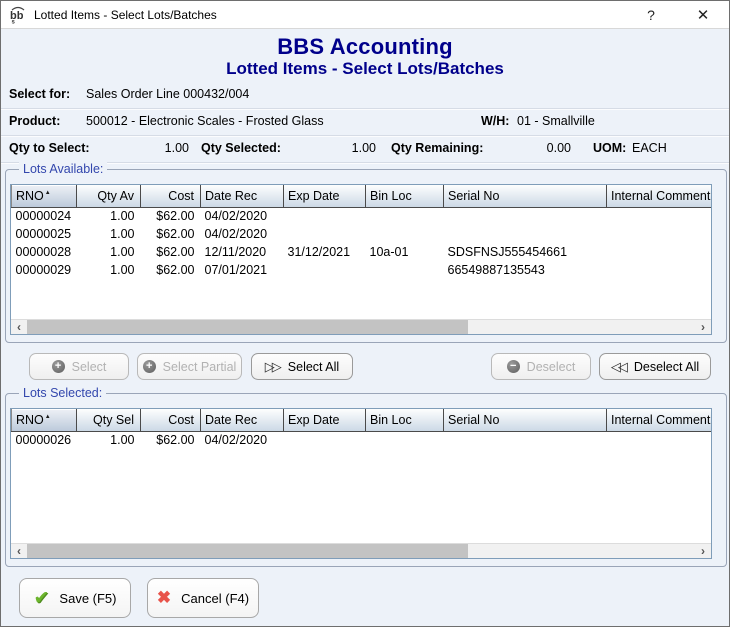  Describe the element at coordinates (43, 252) in the screenshot. I see `table-cell: 00000028` at that location.